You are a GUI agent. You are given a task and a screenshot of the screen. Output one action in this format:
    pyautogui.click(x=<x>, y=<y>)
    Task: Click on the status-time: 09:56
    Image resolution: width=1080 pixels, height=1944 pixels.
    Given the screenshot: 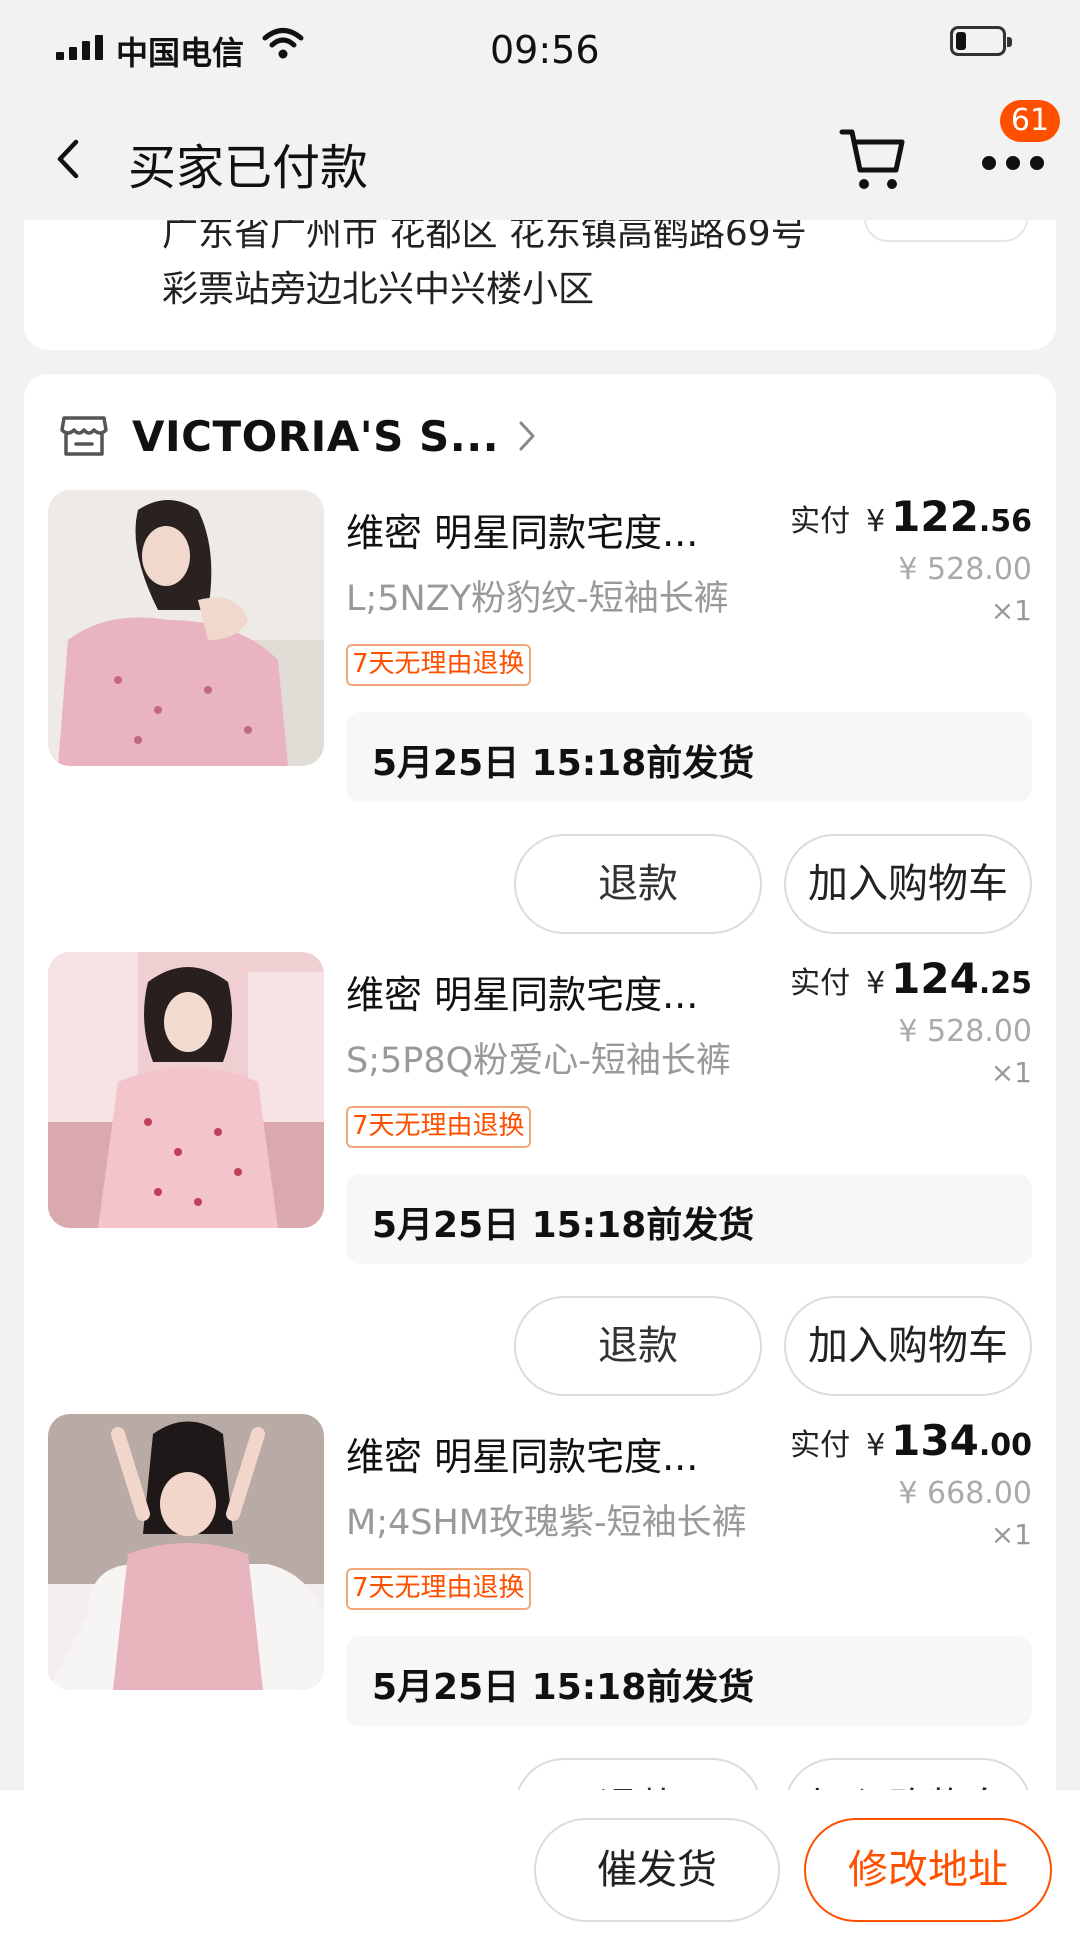 What is the action you would take?
    pyautogui.click(x=545, y=50)
    